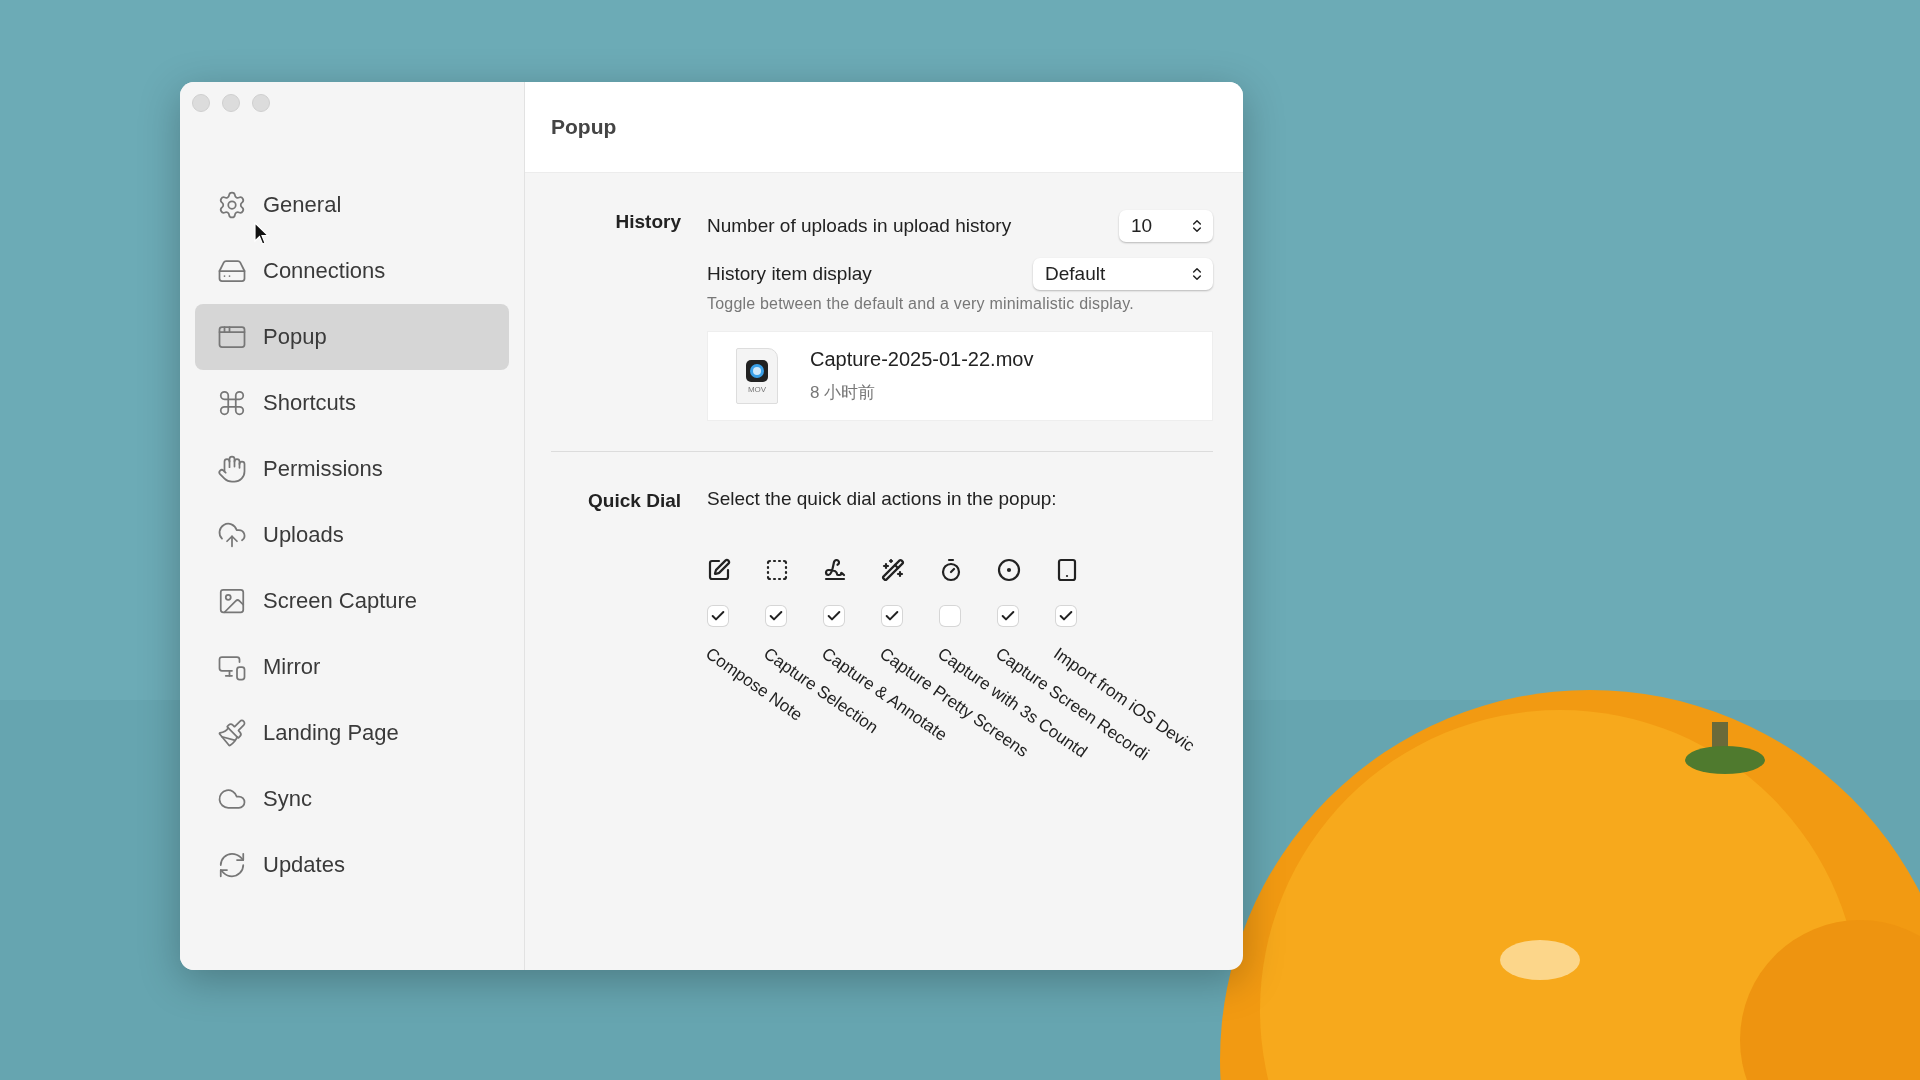 The image size is (1920, 1080). I want to click on section-label: Quick Dial, so click(634, 501).